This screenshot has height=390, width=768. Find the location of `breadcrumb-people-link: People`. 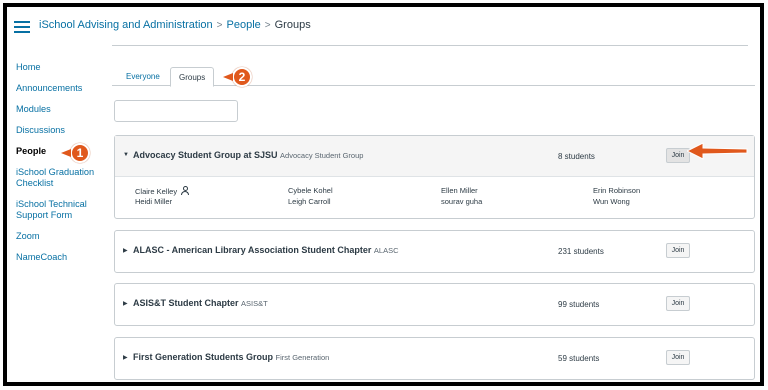

breadcrumb-people-link: People is located at coordinates (244, 25).